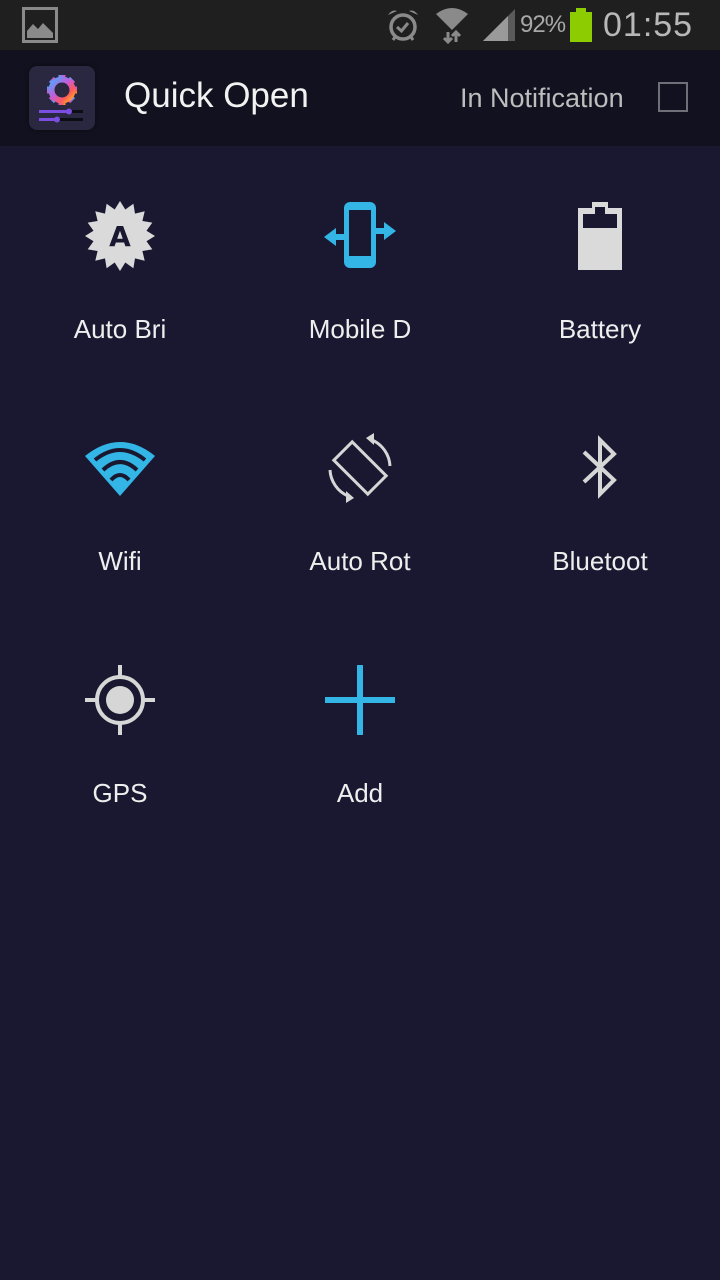 Image resolution: width=720 pixels, height=1280 pixels. I want to click on auto-rotate-icon, so click(360, 468).